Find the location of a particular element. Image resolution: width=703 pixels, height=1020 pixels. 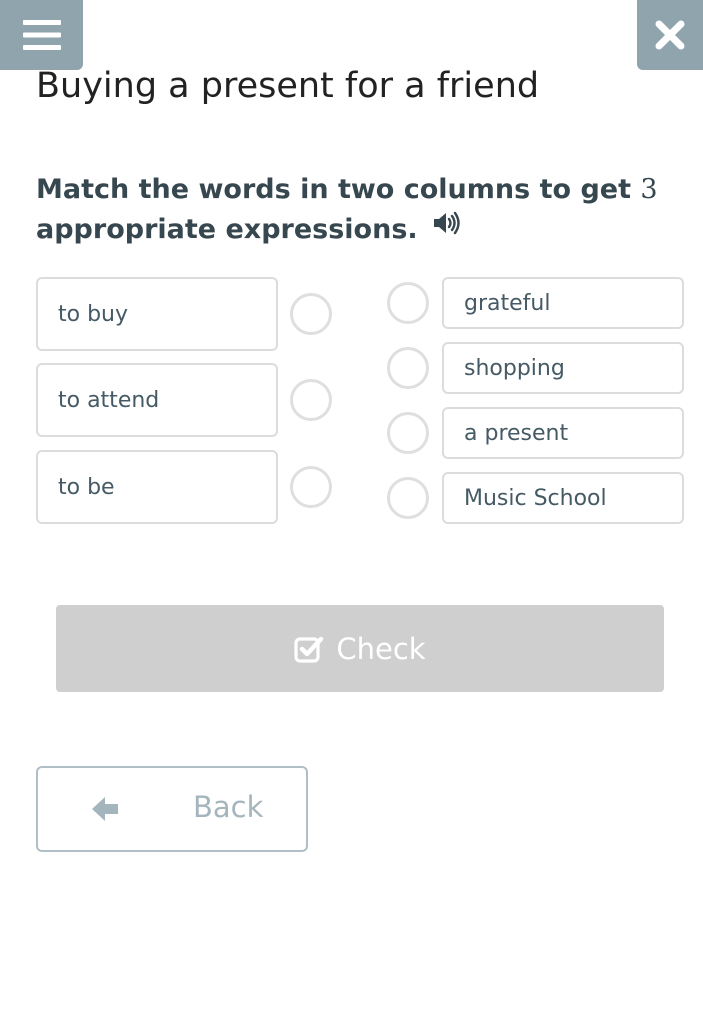

left-item-to-be: to be is located at coordinates (157, 487).